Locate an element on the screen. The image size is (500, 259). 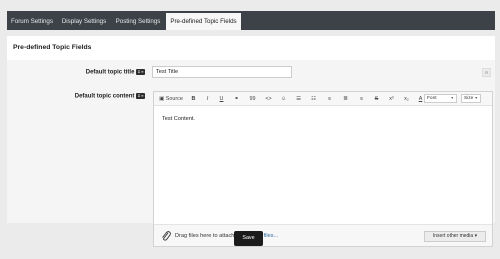
align-center-icon: ≣ is located at coordinates (345, 99).